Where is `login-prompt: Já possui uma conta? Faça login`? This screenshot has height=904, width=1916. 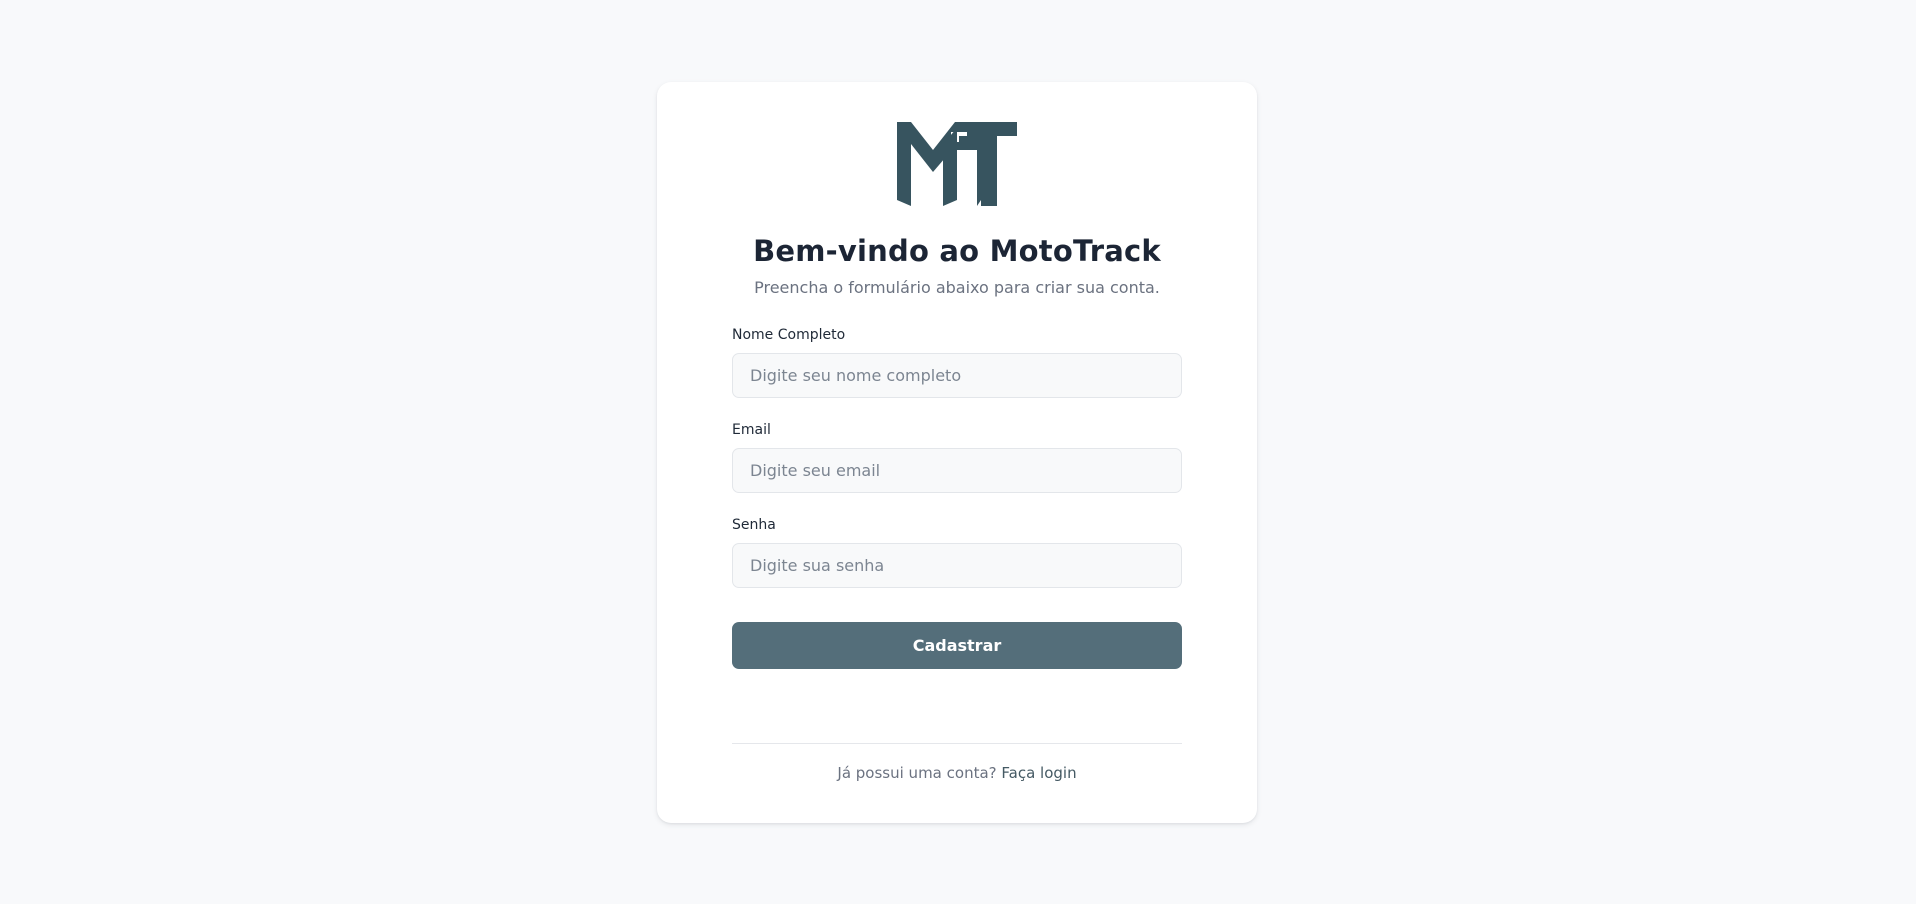 login-prompt: Já possui uma conta? Faça login is located at coordinates (957, 773).